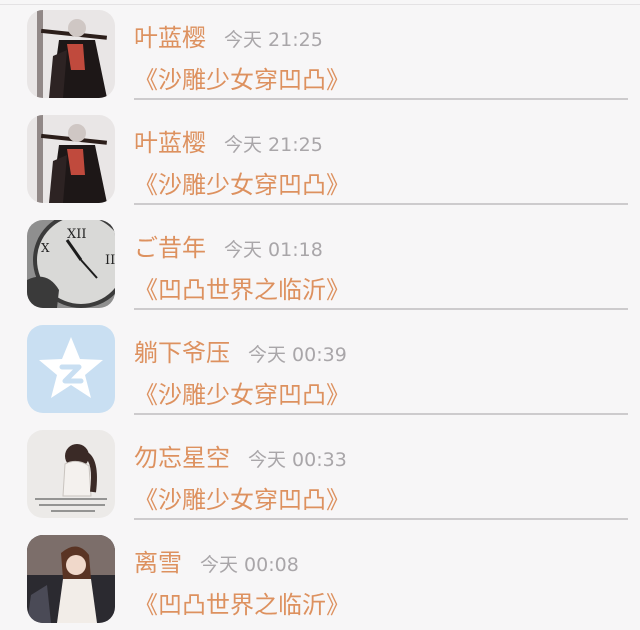  I want to click on timestamp: 今天 00:39, so click(297, 355).